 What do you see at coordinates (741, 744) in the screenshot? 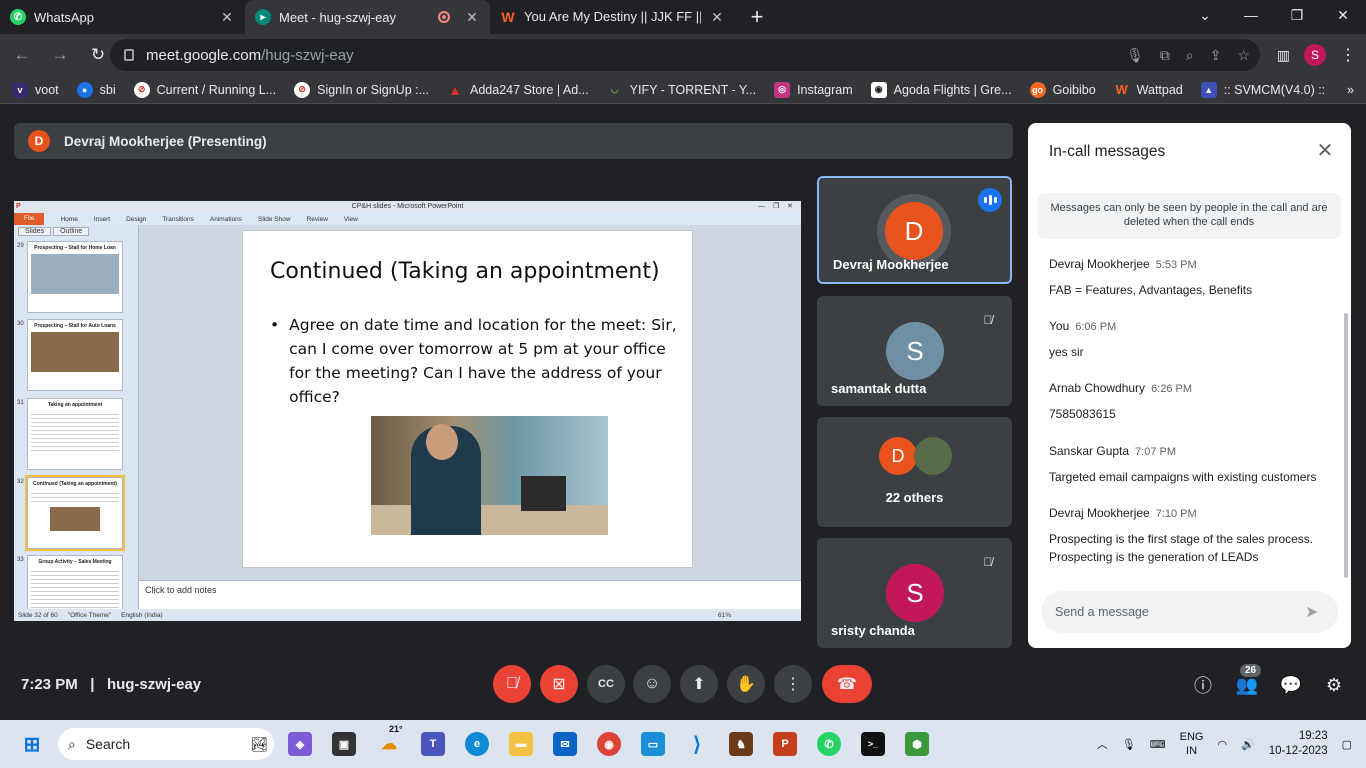
I see `game-icon: ♞` at bounding box center [741, 744].